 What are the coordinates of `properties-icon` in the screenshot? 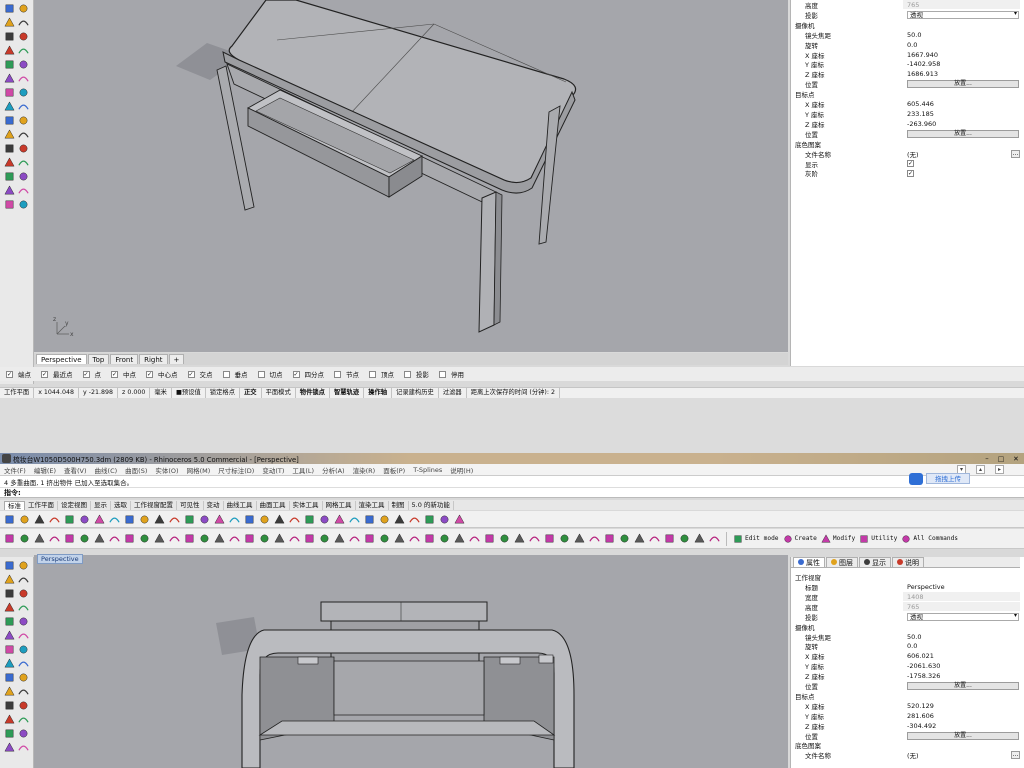 It's located at (354, 519).